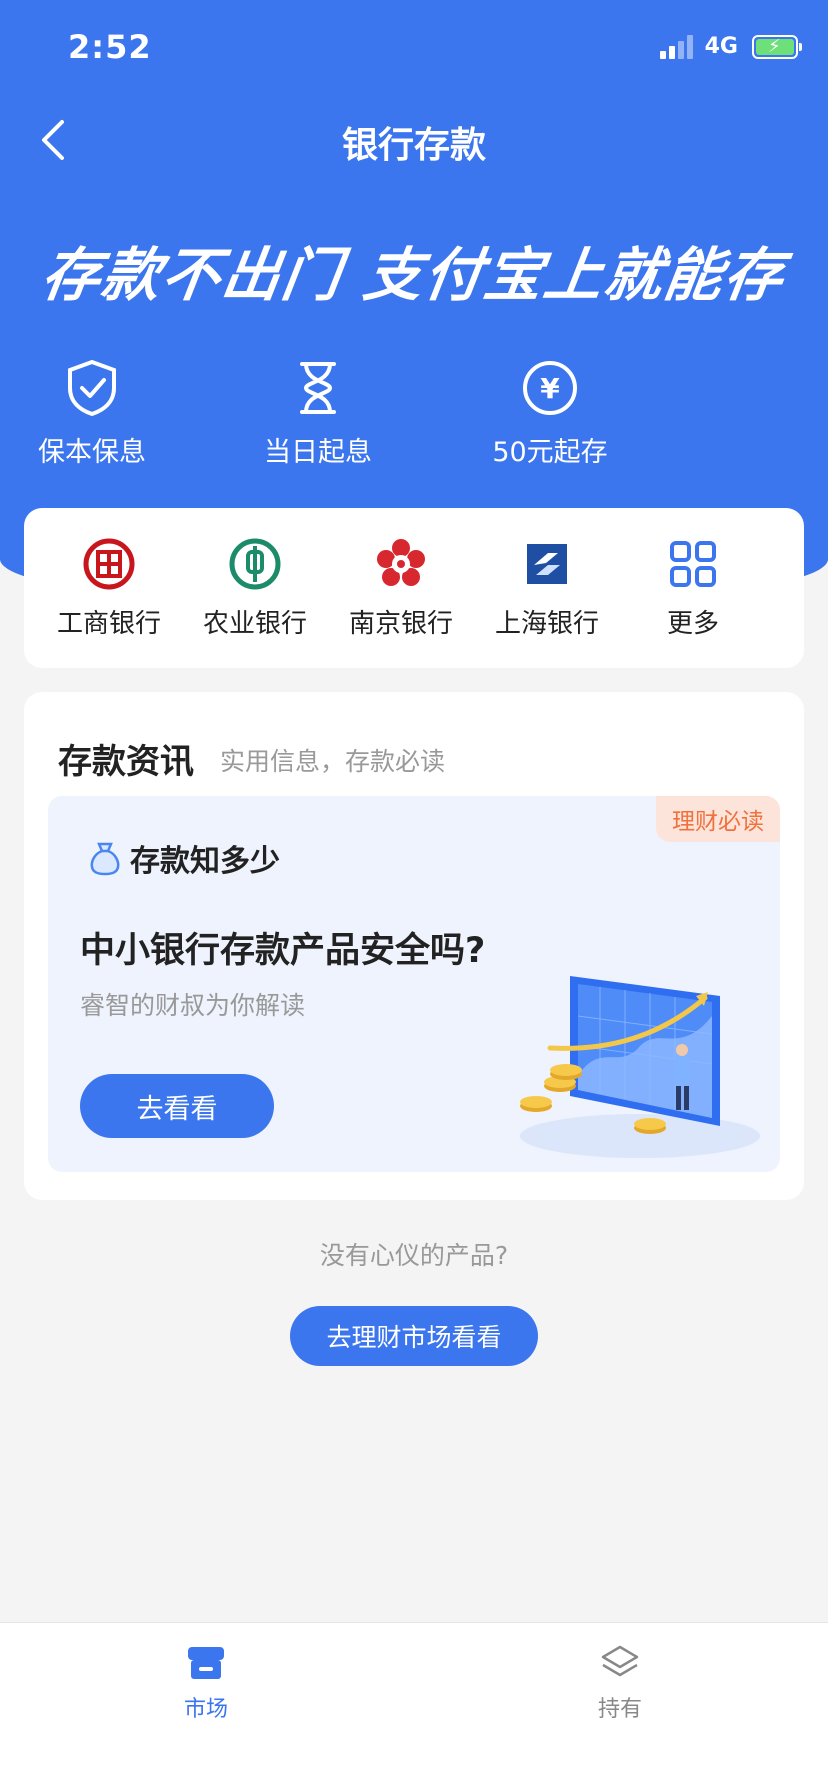  Describe the element at coordinates (177, 1106) in the screenshot. I see `read-article-button: 去看看` at that location.